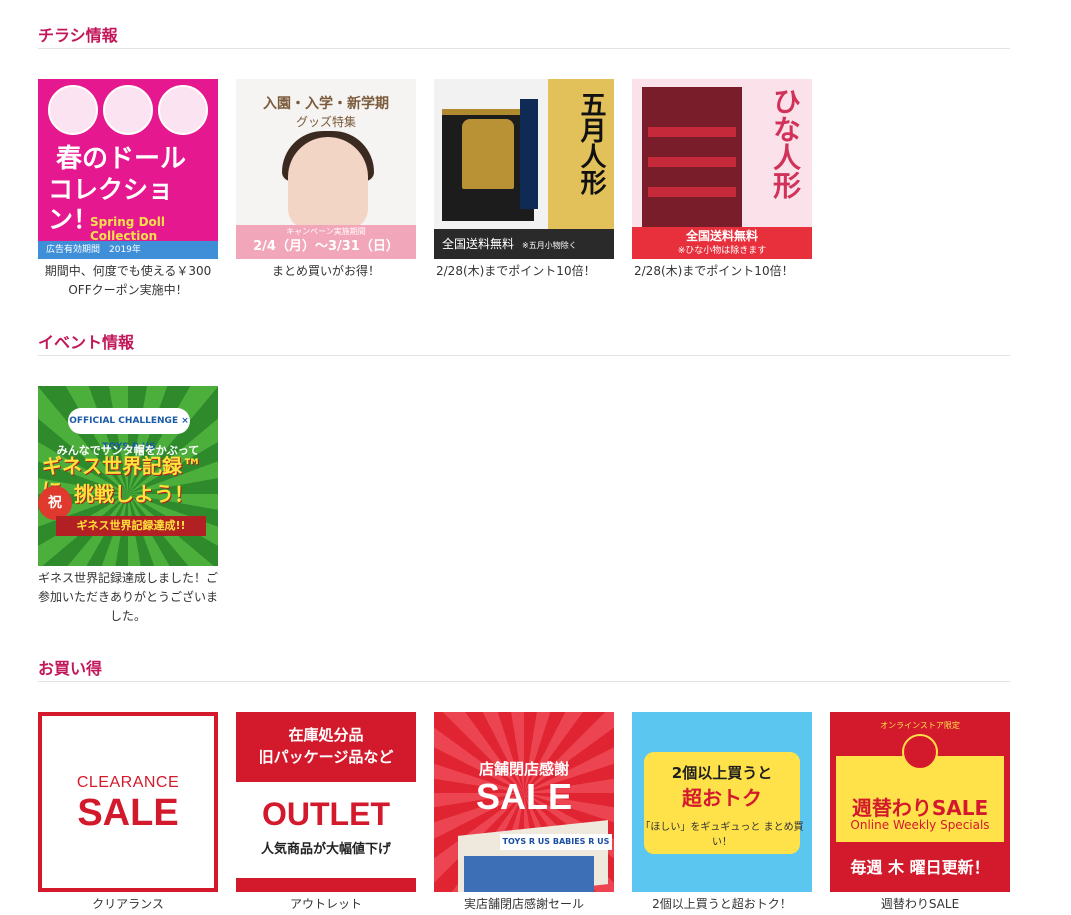 The image size is (1071, 915). I want to click on deal-banner-outlet: 在庫処分品 旧パッケージ品など OUTLET 人気商品が大幅値下げ, so click(326, 802).